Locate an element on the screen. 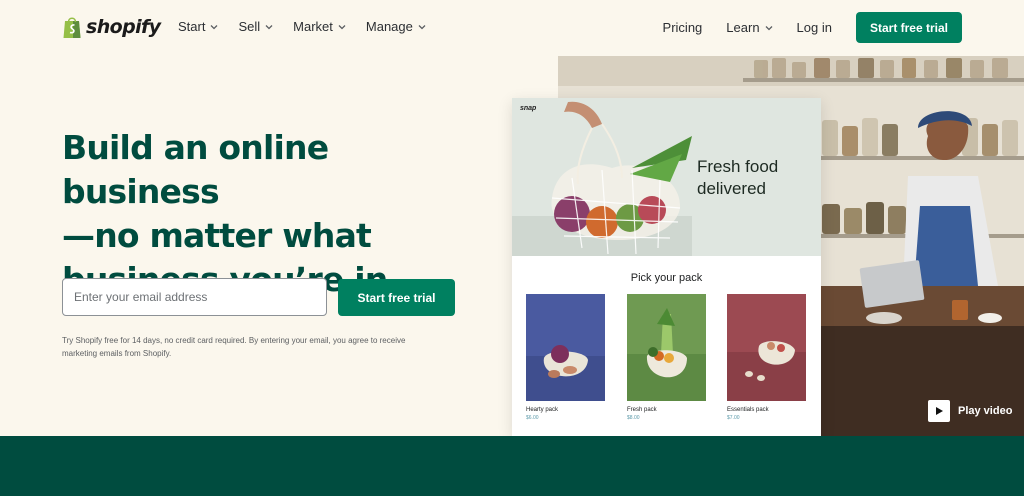 The image size is (1024, 496). pack-card-essentials: Essentials pack $7.00 is located at coordinates (766, 357).